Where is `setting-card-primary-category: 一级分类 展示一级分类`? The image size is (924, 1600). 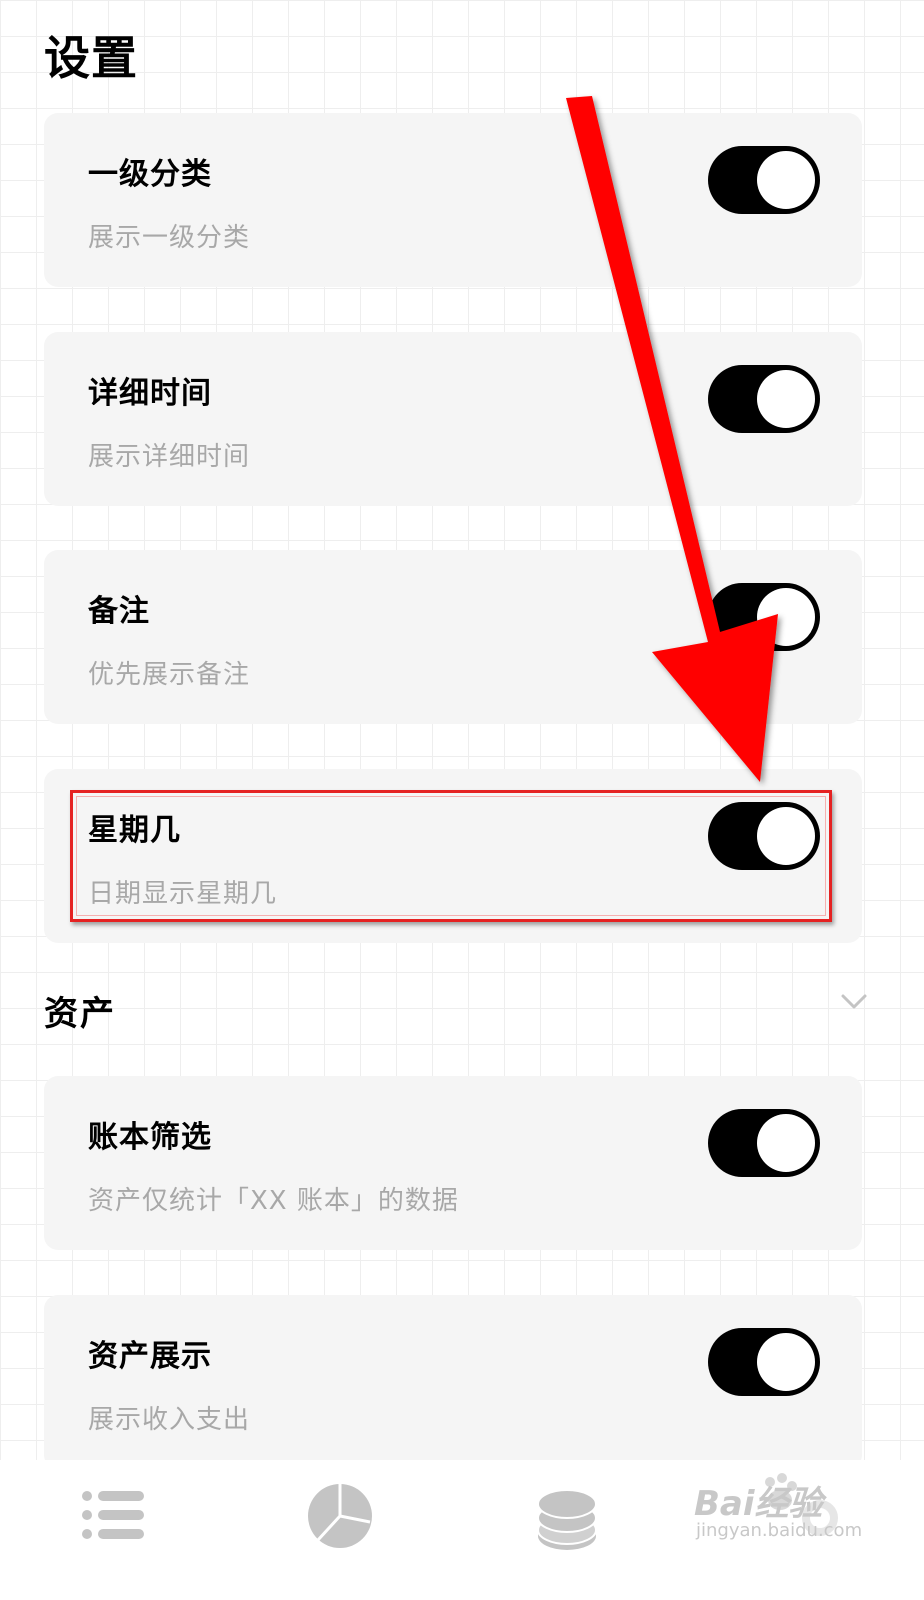 setting-card-primary-category: 一级分类 展示一级分类 is located at coordinates (453, 200).